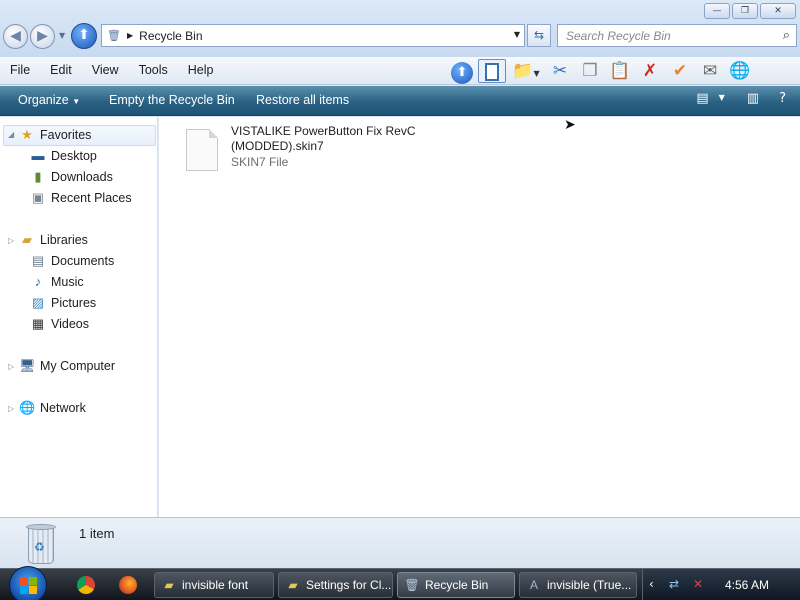  I want to click on expand-network-icon: ▷, so click(11, 408).